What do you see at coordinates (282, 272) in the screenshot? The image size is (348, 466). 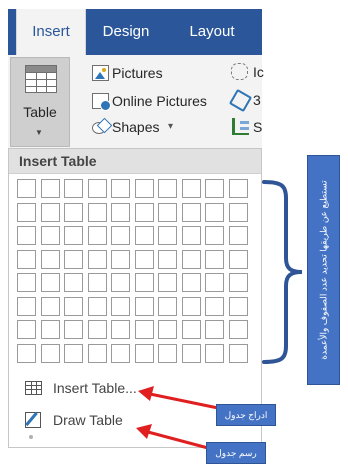 I see `grid-brace` at bounding box center [282, 272].